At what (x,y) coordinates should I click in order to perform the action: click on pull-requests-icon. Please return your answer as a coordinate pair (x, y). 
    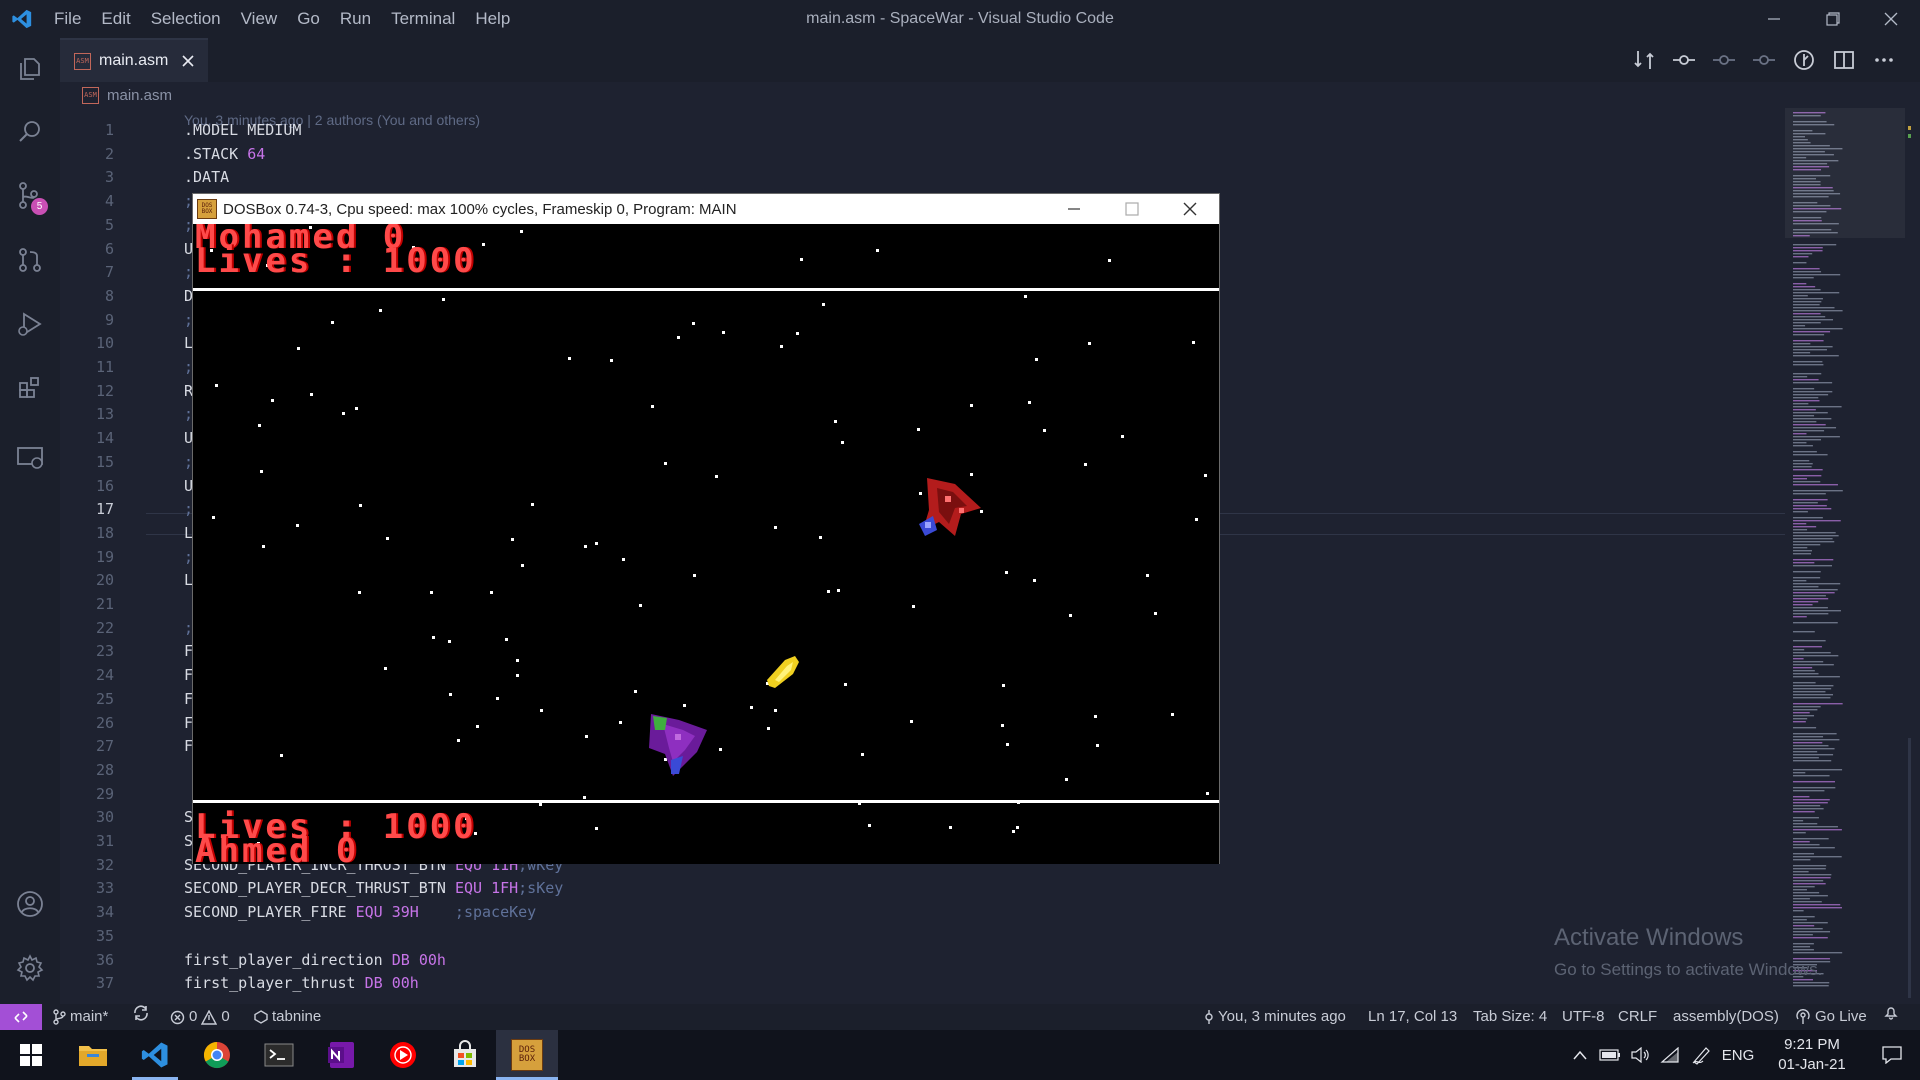
    Looking at the image, I should click on (30, 260).